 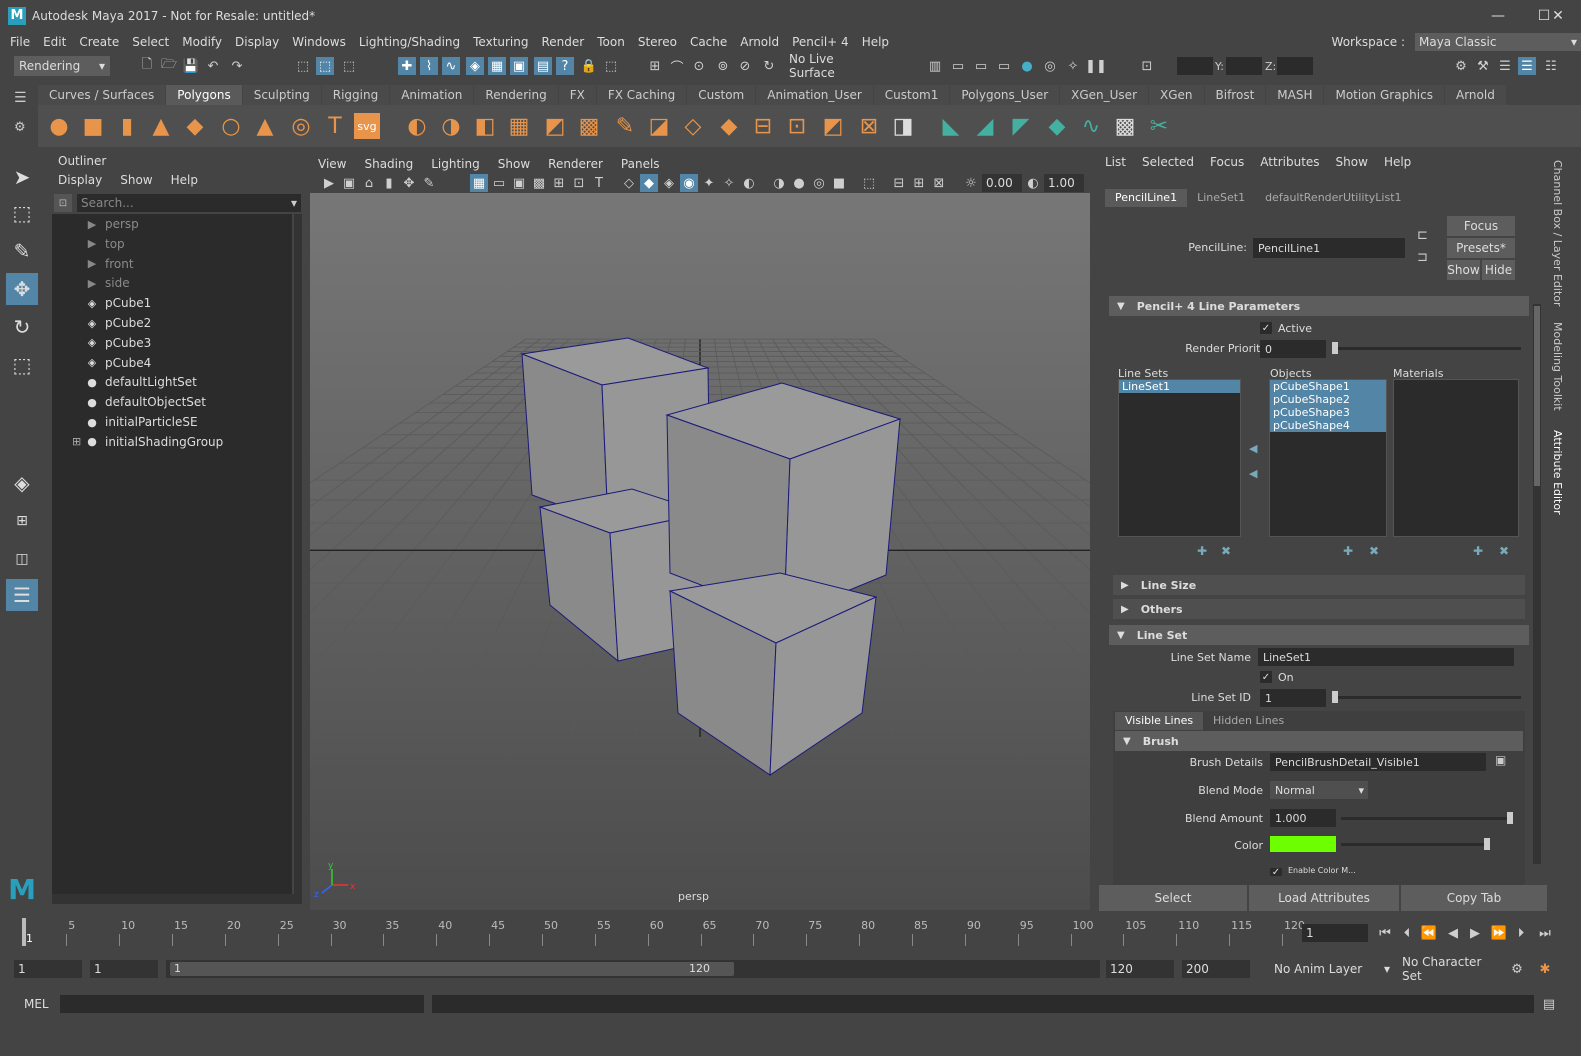 What do you see at coordinates (147, 66) in the screenshot?
I see `new-scene-icon: 🗋` at bounding box center [147, 66].